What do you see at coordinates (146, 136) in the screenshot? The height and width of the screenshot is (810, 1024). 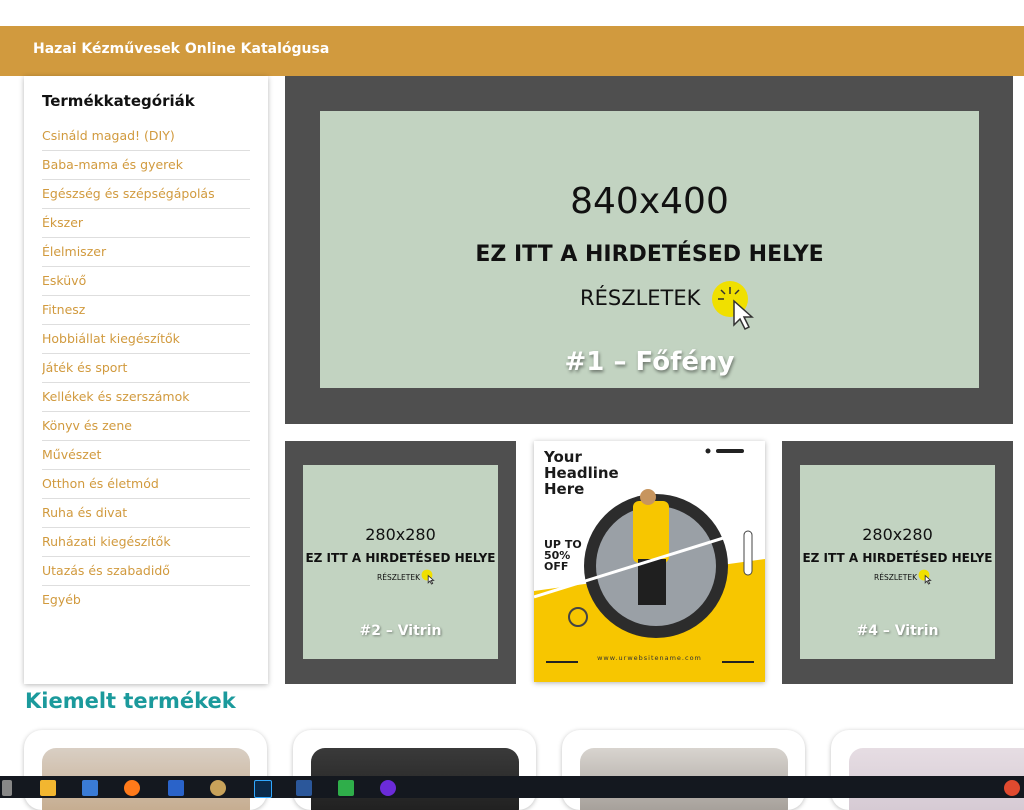 I see `category-link: Csináld magad! (DIY)` at bounding box center [146, 136].